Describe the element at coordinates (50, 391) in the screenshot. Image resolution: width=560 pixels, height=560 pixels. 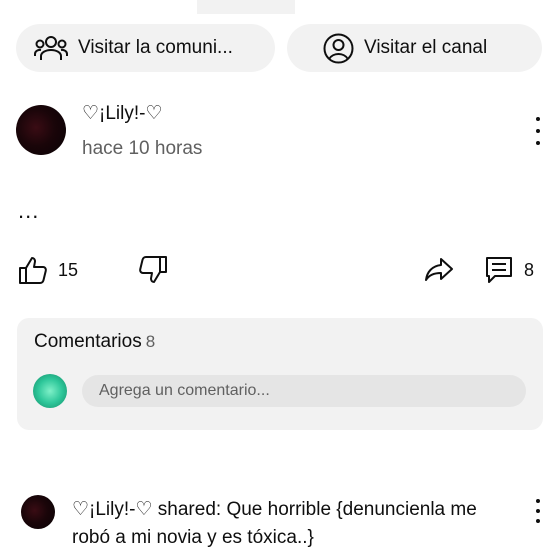
I see `current-user-avatar` at that location.